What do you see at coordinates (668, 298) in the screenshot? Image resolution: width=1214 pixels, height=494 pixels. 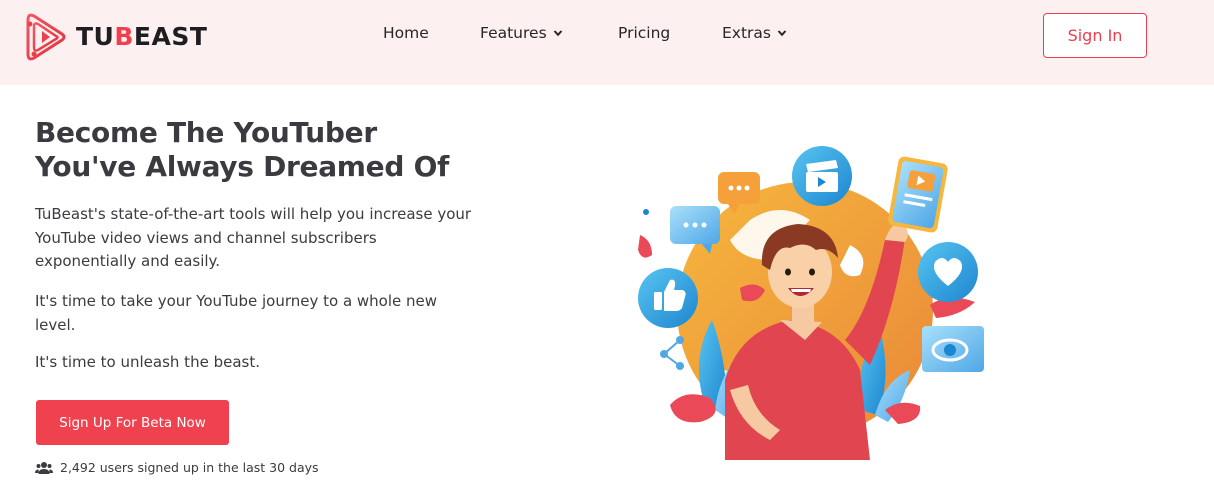 I see `like-icon` at bounding box center [668, 298].